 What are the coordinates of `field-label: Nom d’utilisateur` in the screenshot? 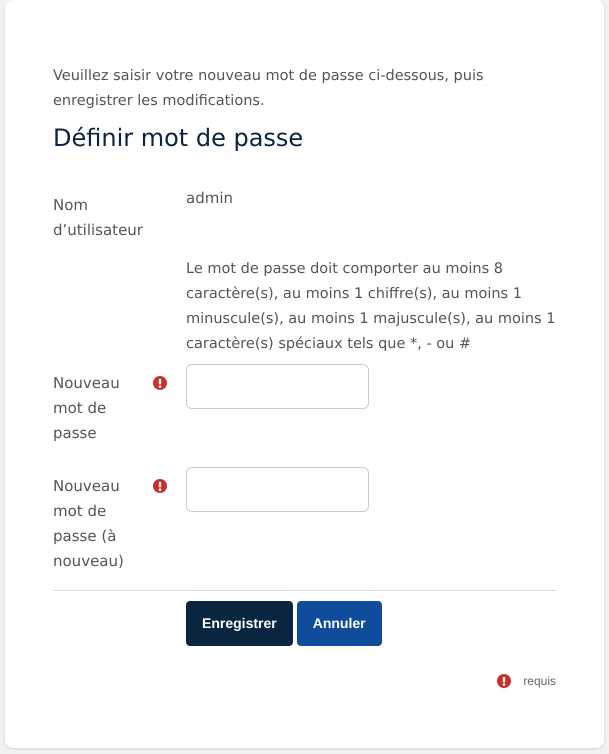 It's located at (98, 217).